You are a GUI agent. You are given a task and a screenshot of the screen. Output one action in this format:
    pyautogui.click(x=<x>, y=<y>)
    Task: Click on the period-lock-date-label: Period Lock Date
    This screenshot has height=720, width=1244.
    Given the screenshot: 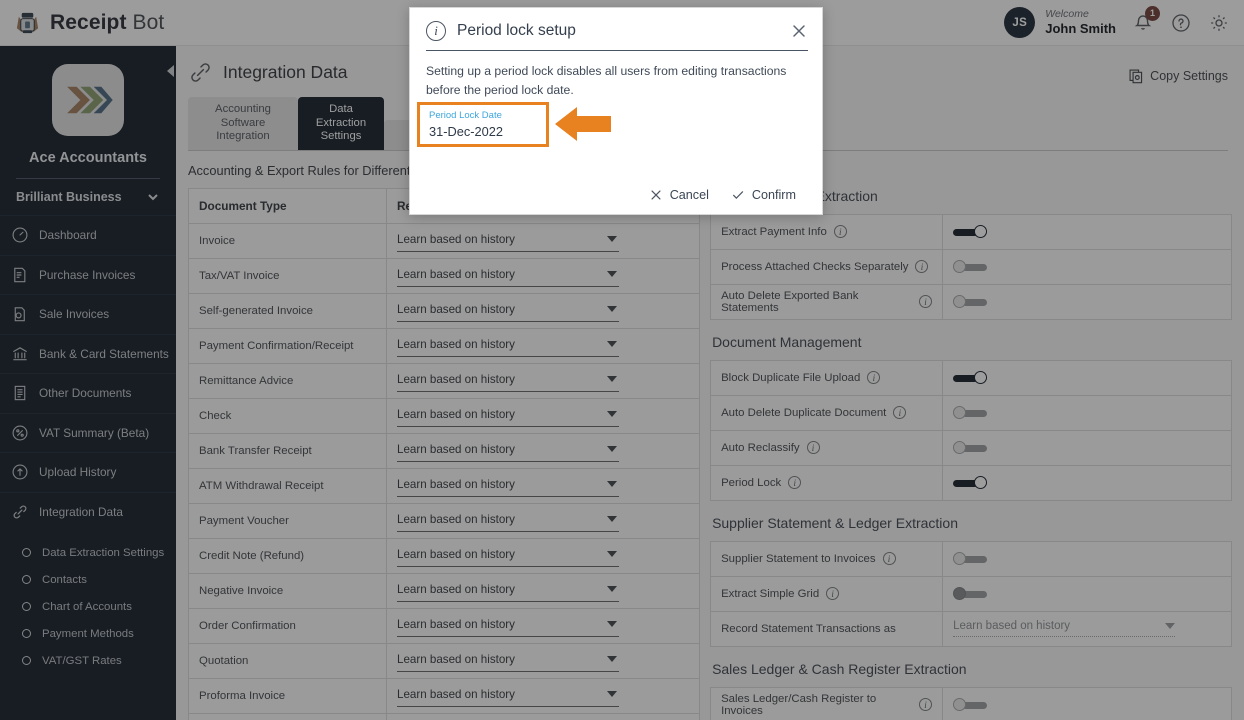 What is the action you would take?
    pyautogui.click(x=465, y=115)
    